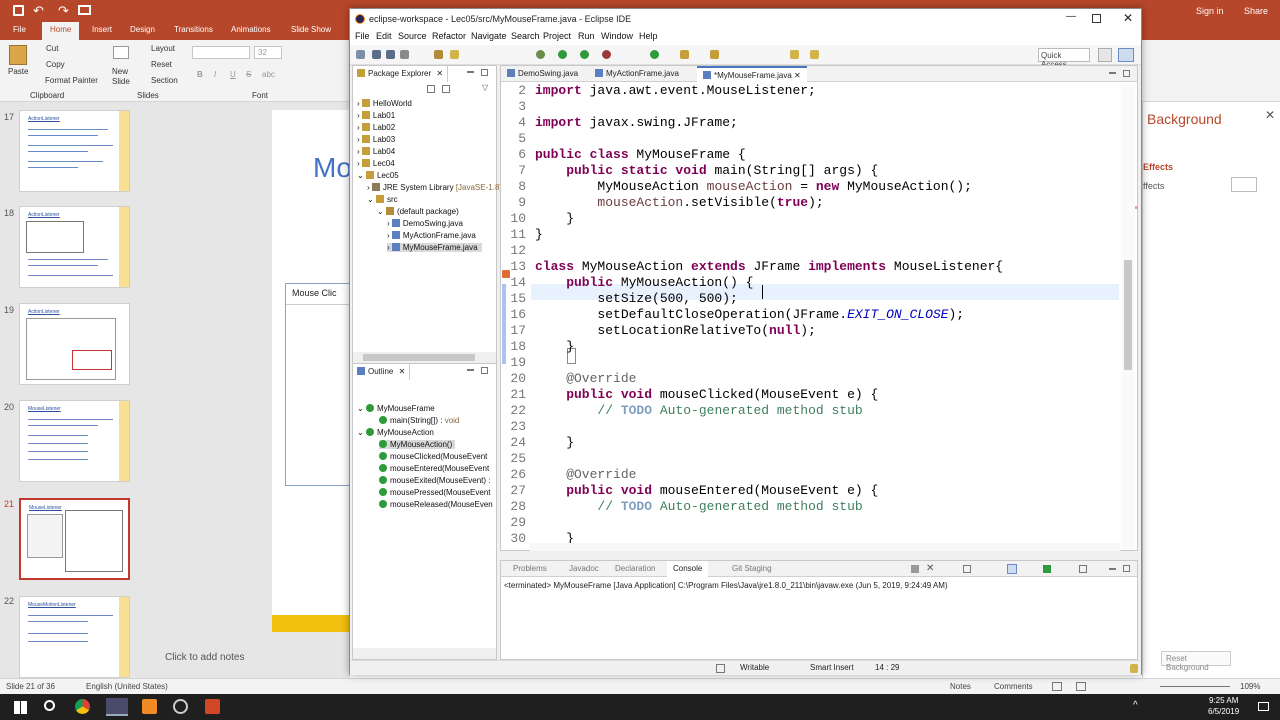 The image size is (1280, 720). I want to click on notification-icon, so click(1263, 706).